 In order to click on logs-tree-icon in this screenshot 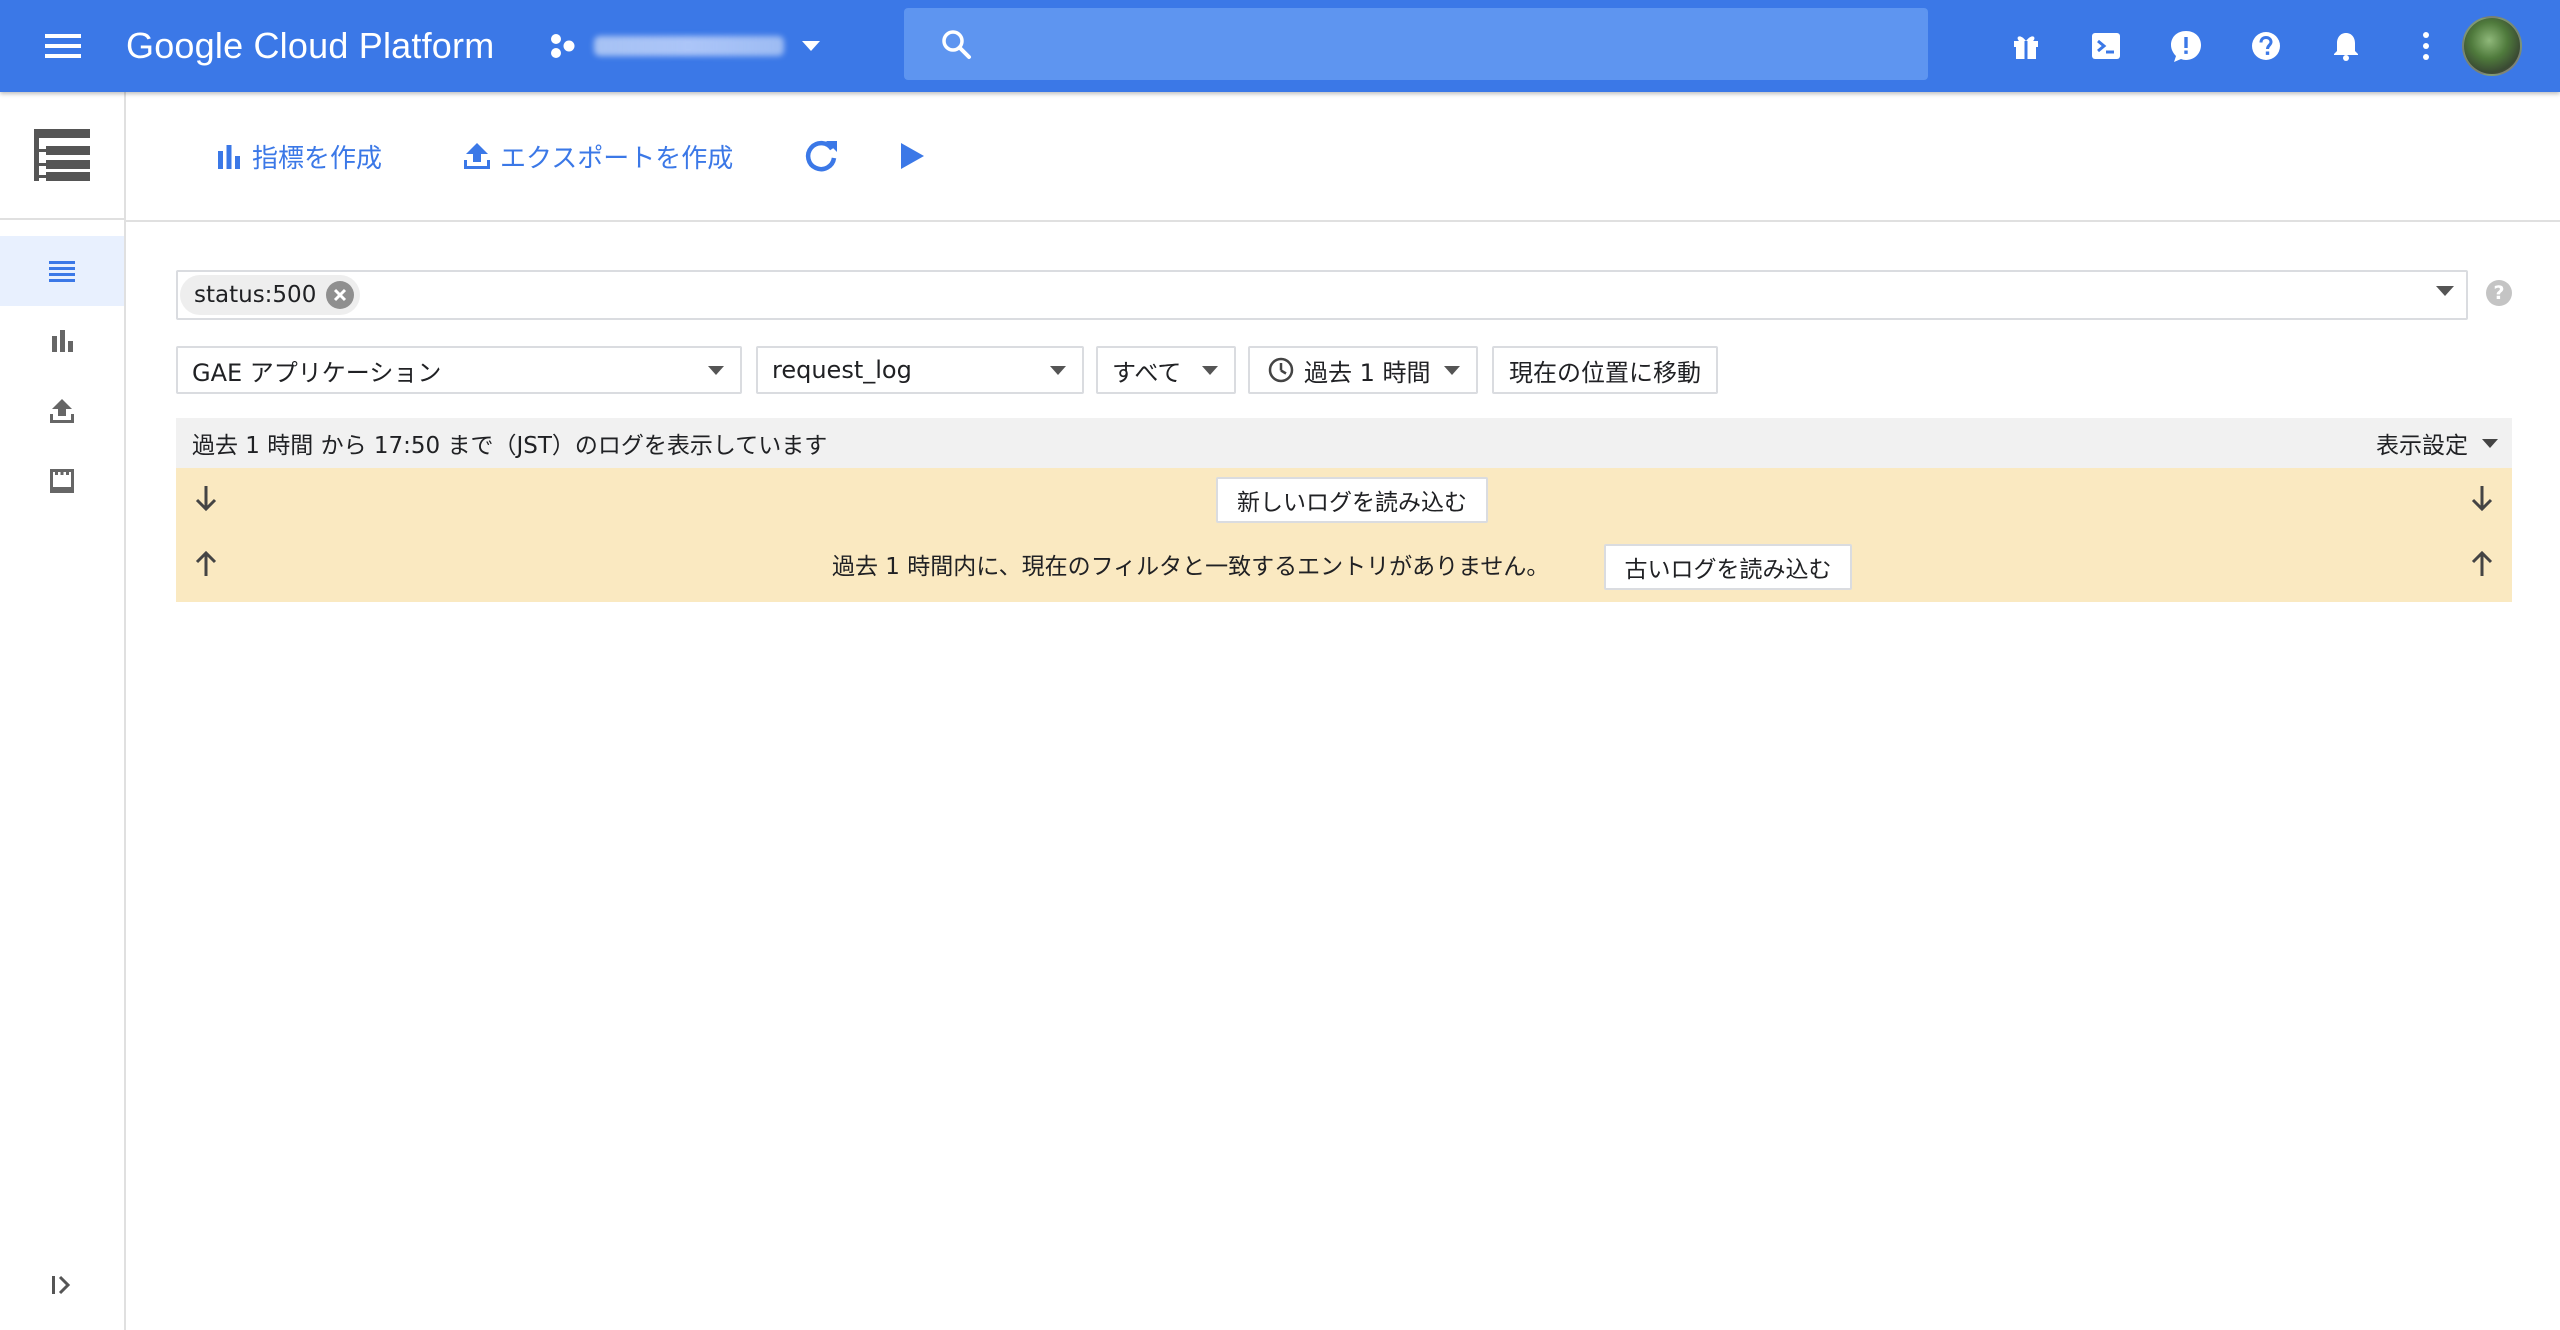, I will do `click(62, 155)`.